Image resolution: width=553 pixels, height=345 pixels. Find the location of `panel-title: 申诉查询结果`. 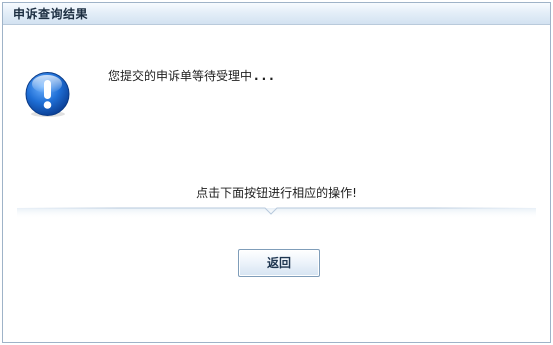

panel-title: 申诉查询结果 is located at coordinates (51, 14).